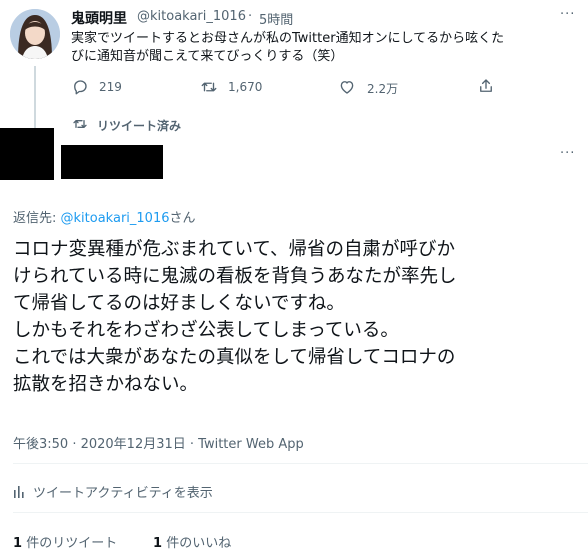  What do you see at coordinates (234, 357) in the screenshot?
I see `tweet-text-line: これでは大衆があなたの真似をして帰省してコロナの` at bounding box center [234, 357].